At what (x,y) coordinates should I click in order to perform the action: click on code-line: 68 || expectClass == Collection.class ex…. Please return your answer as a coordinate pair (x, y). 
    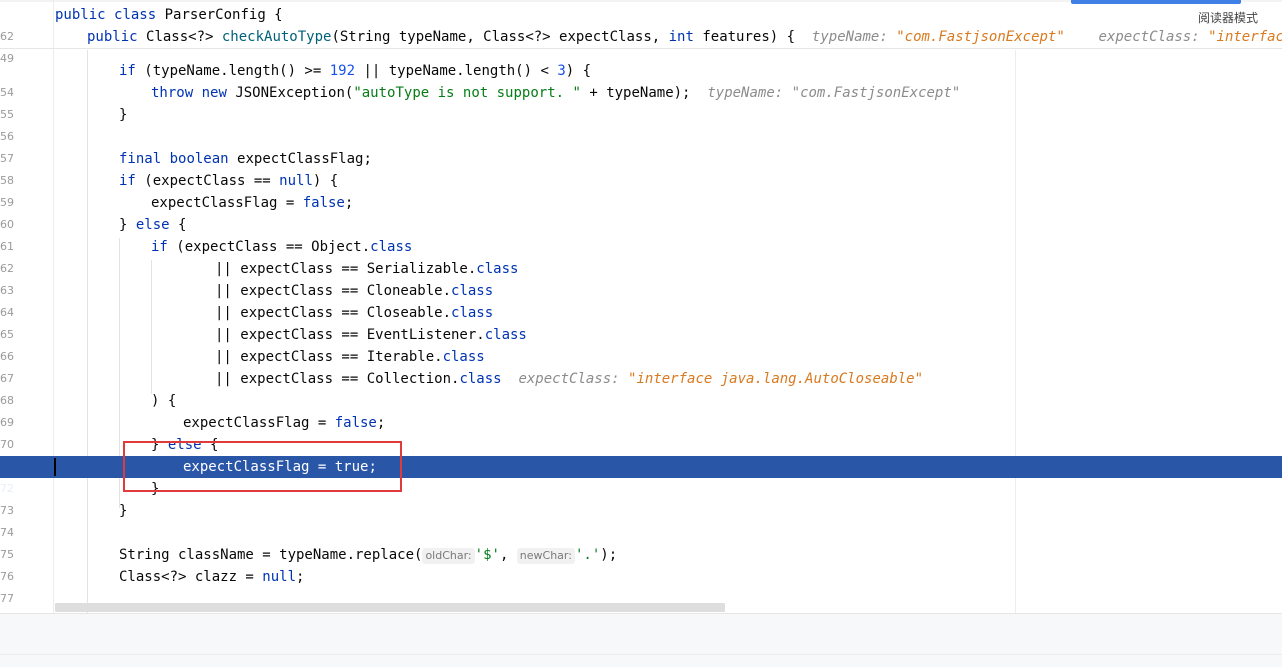
    Looking at the image, I should click on (641, 387).